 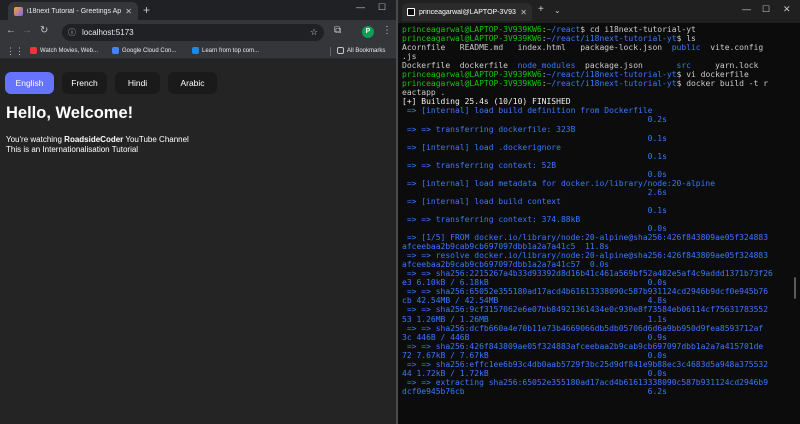 What do you see at coordinates (128, 11) in the screenshot?
I see `tab-close-icon: ✕` at bounding box center [128, 11].